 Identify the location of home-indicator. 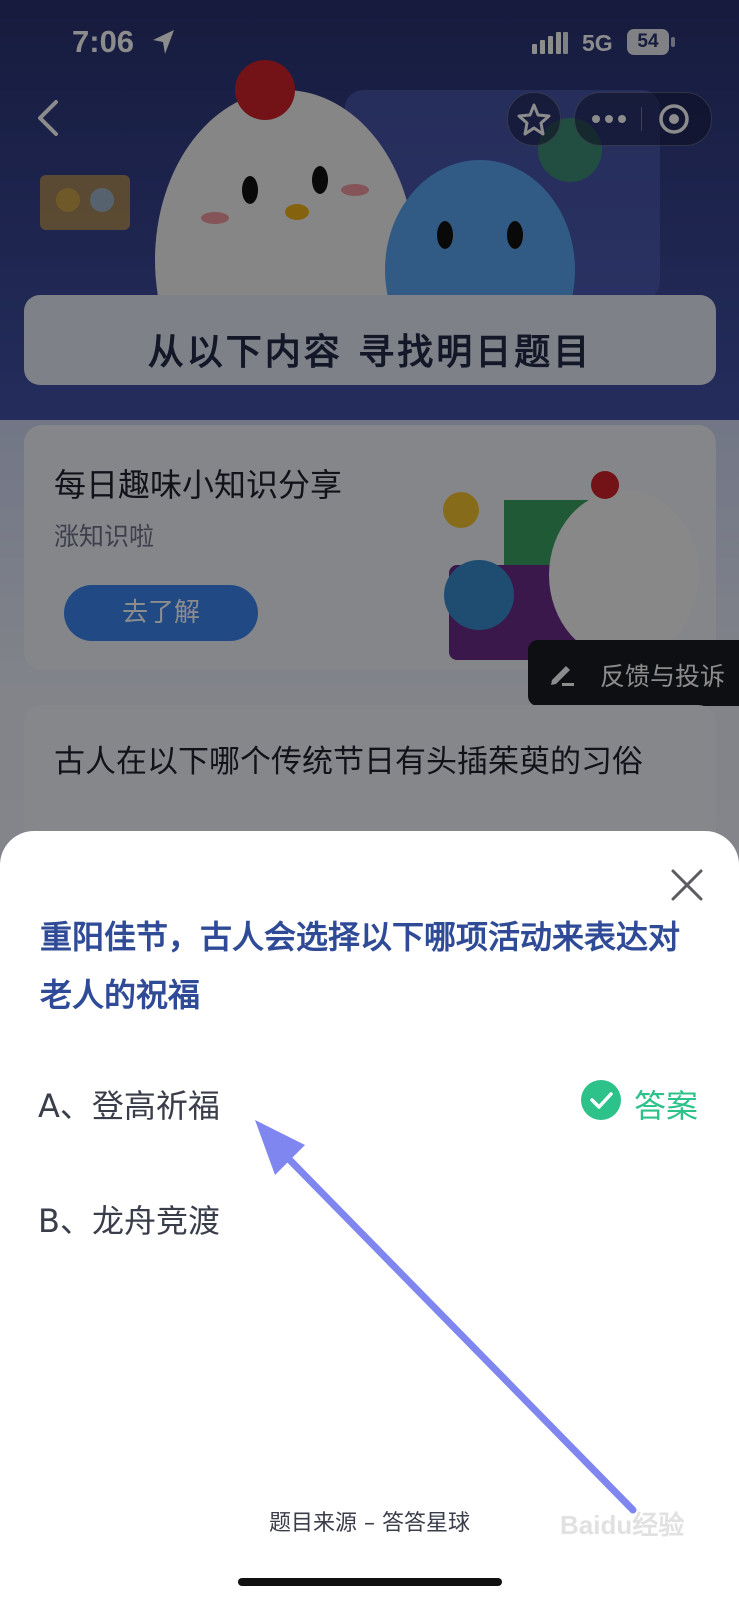
(370, 1582).